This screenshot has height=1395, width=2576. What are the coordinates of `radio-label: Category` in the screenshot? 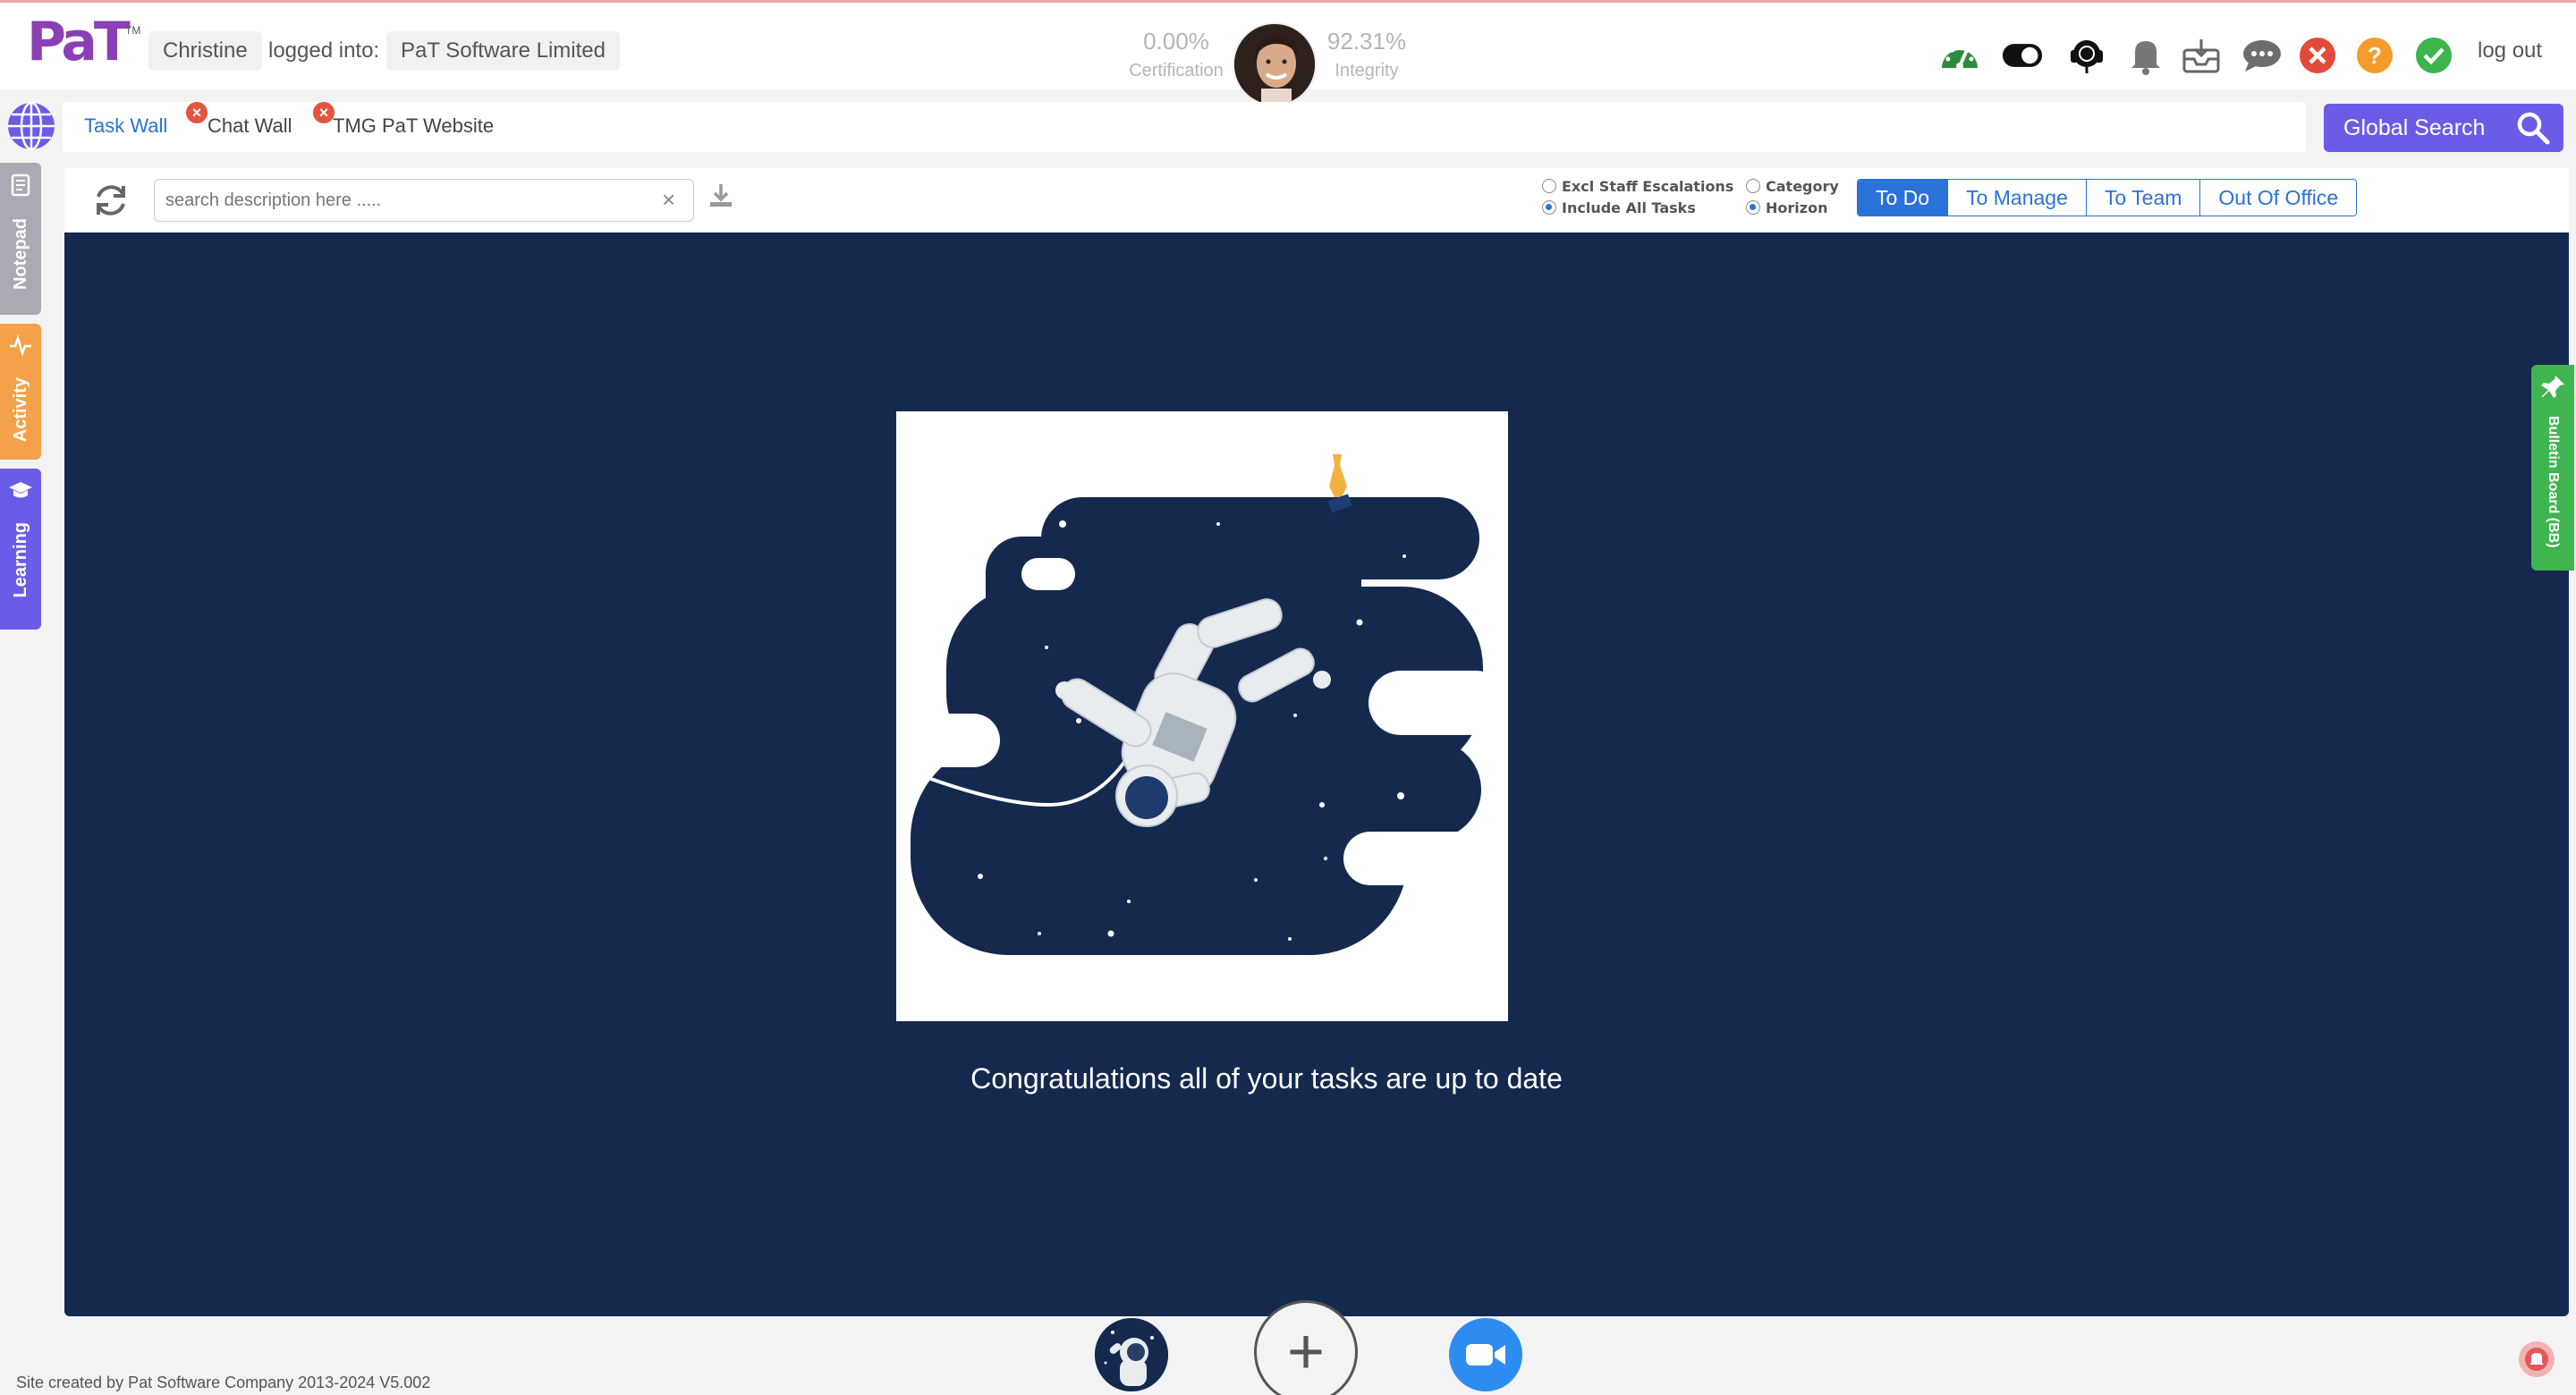 It's located at (1802, 186).